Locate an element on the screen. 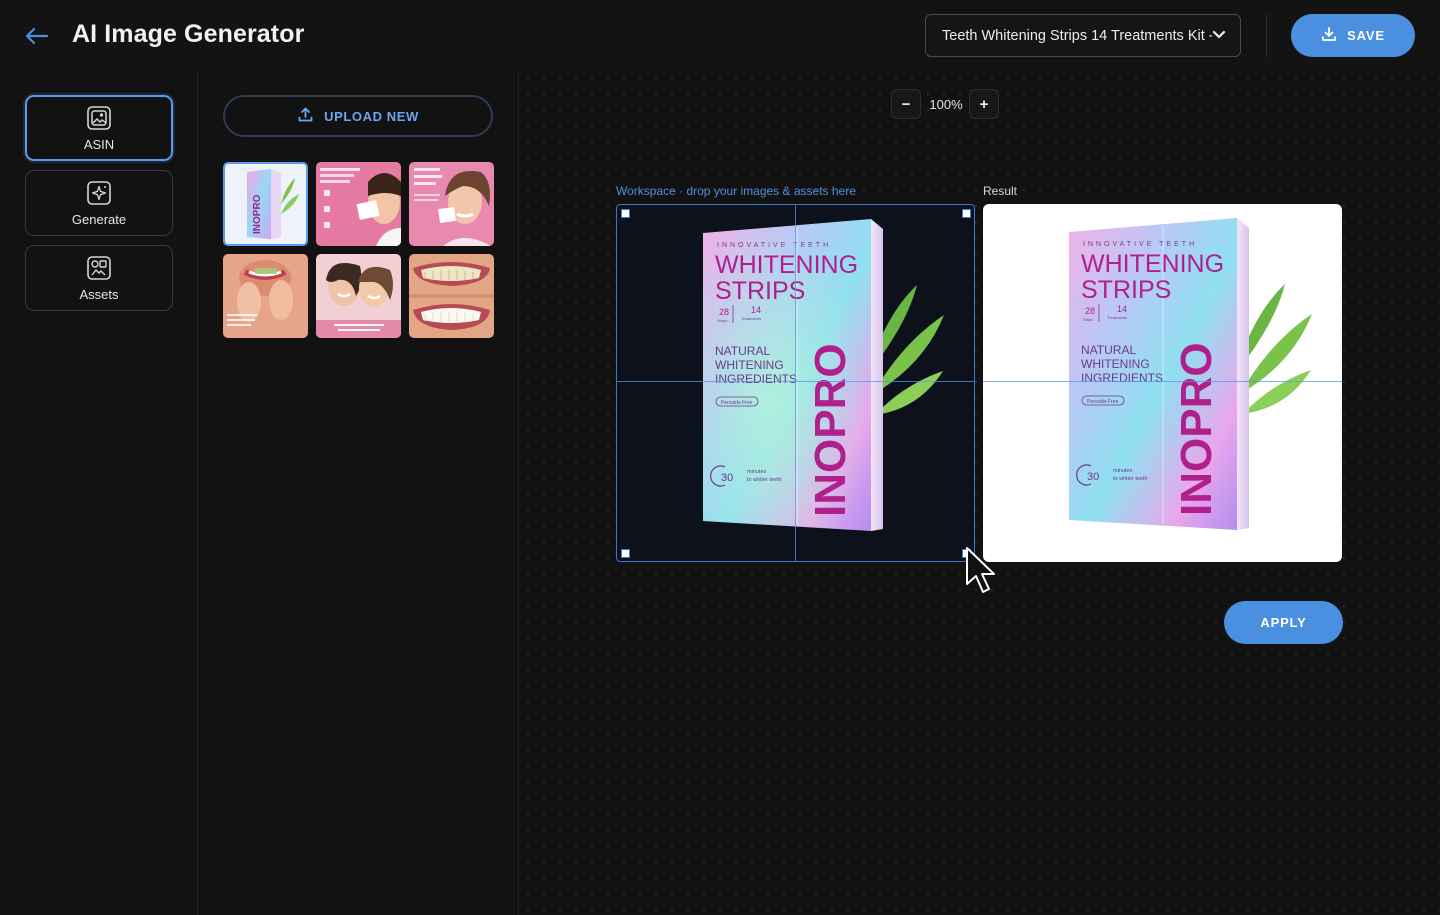  result-strips-count: 28 is located at coordinates (1090, 311).